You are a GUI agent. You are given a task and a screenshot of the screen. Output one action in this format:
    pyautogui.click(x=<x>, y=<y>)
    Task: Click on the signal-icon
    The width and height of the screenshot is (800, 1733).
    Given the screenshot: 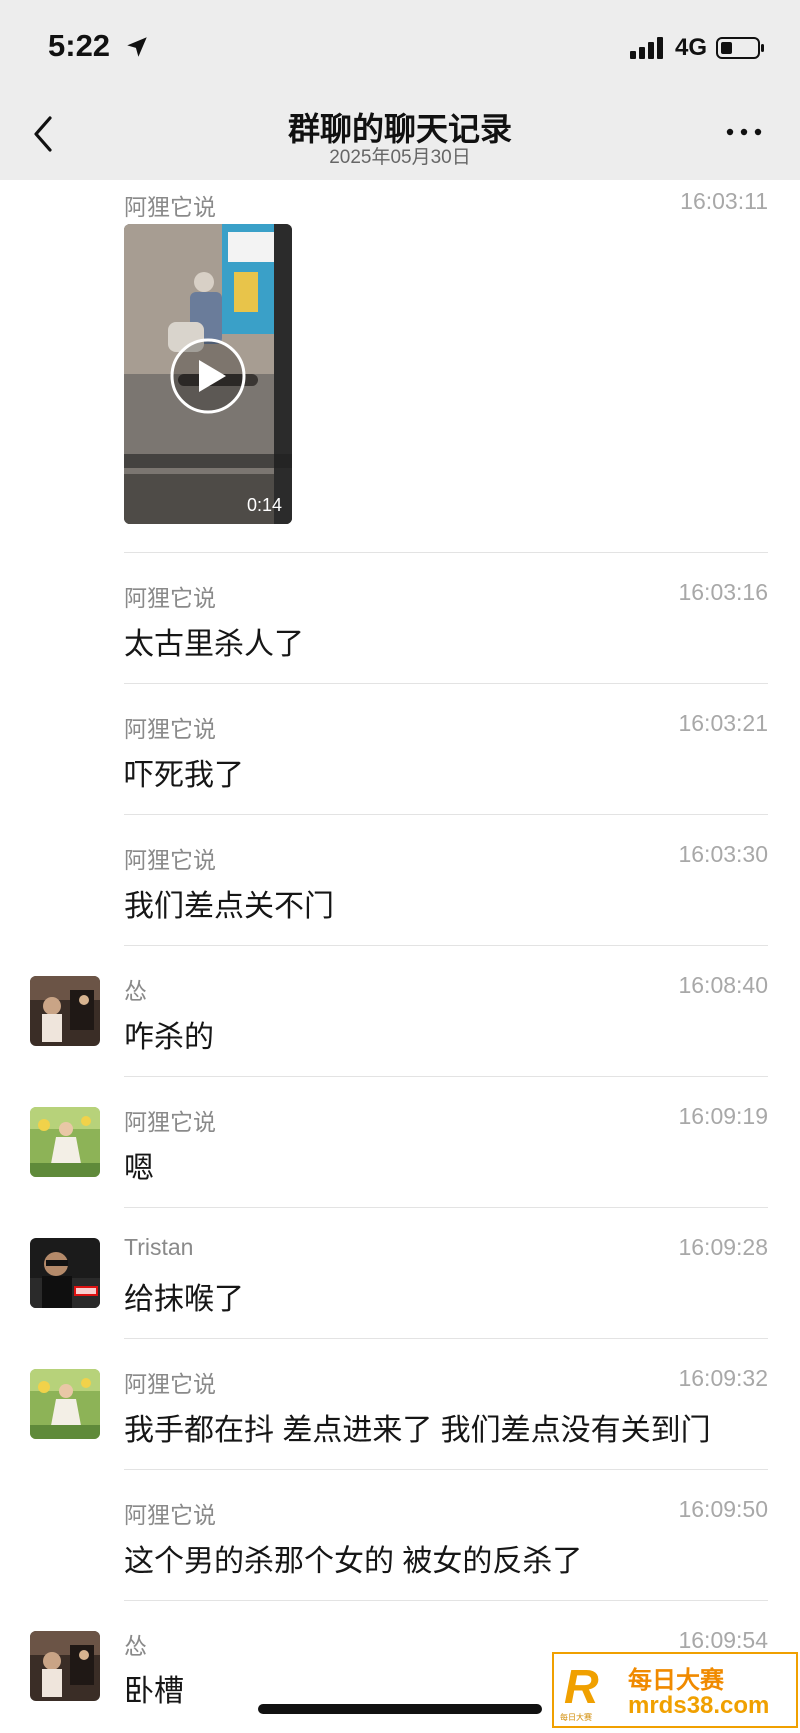 What is the action you would take?
    pyautogui.click(x=646, y=48)
    